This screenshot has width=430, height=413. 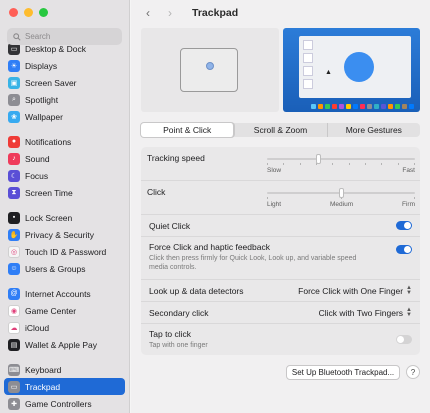 What do you see at coordinates (409, 290) in the screenshot?
I see `chevron-updown-icon: ▲ ▼` at bounding box center [409, 290].